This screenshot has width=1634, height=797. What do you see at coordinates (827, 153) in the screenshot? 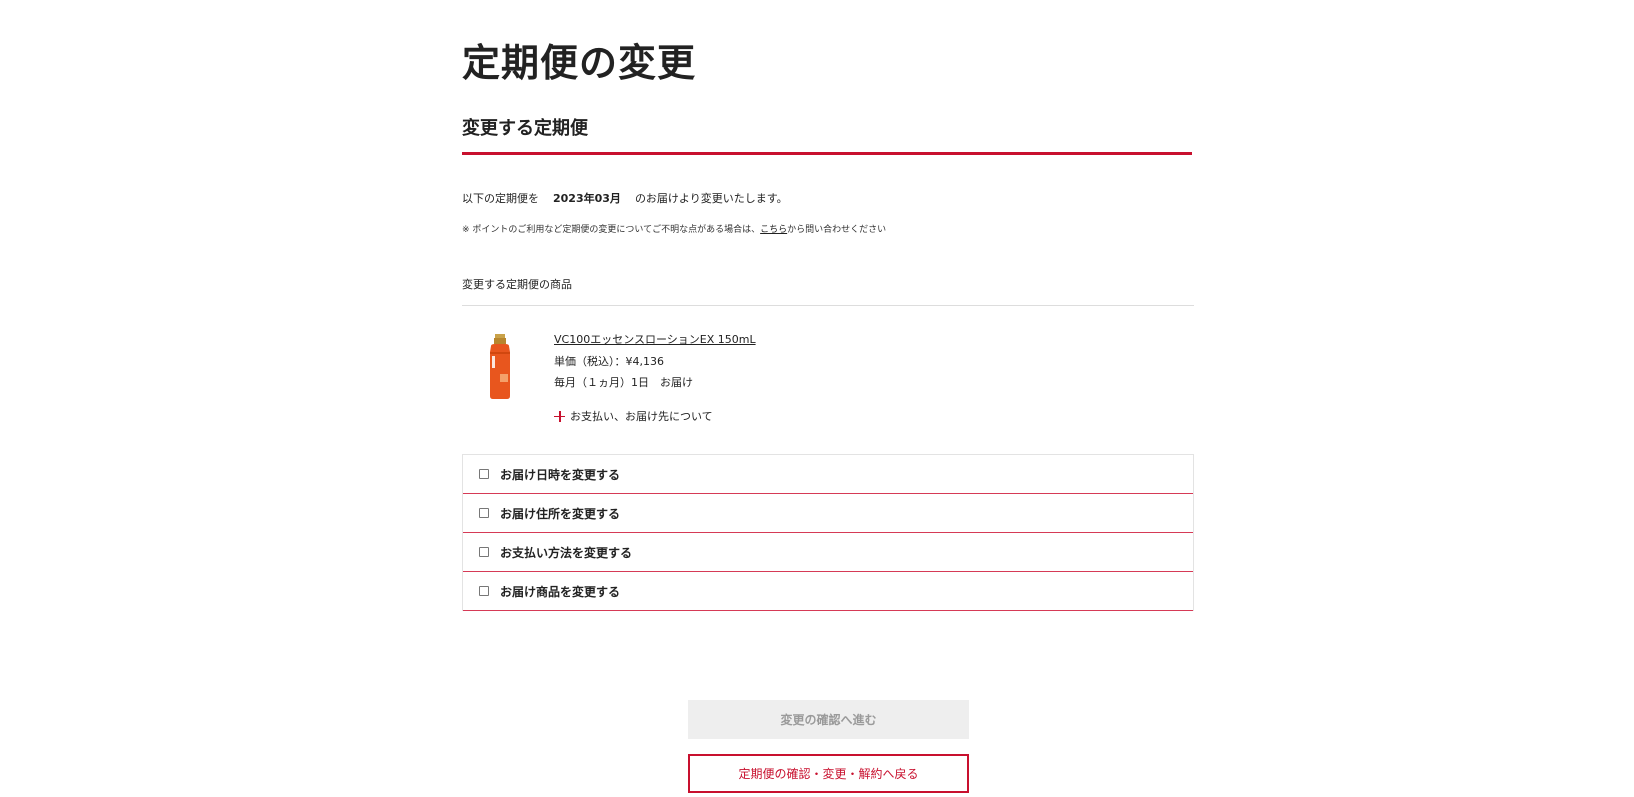
I see `section-divider` at bounding box center [827, 153].